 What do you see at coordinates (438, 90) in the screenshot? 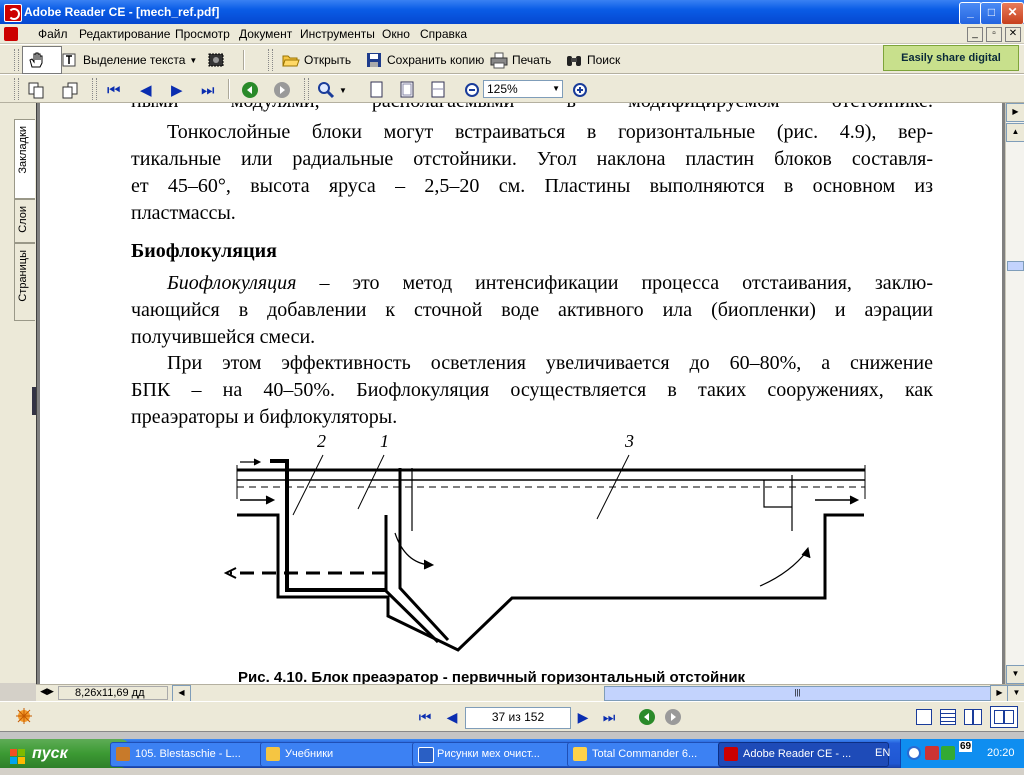
I see `fit-width-button` at bounding box center [438, 90].